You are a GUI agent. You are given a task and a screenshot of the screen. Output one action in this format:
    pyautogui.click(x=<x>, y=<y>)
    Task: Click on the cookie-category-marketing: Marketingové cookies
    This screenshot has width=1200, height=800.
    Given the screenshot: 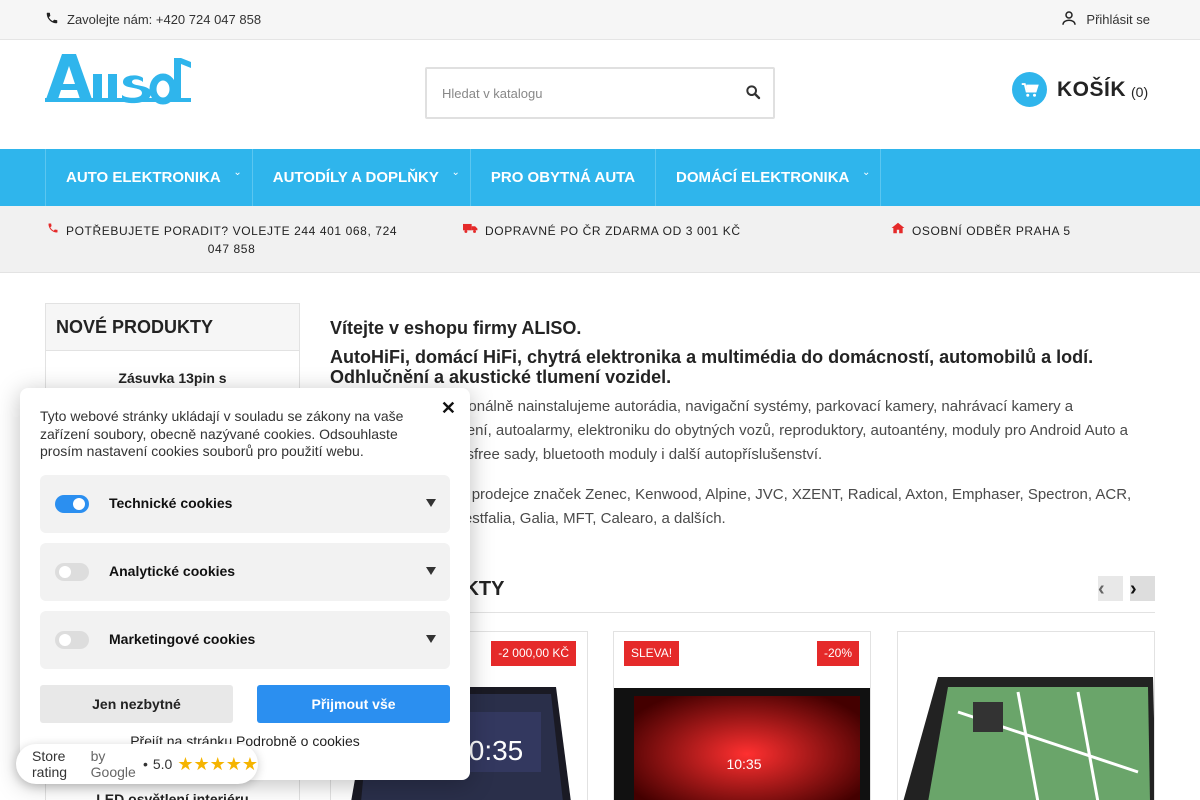 What is the action you would take?
    pyautogui.click(x=245, y=640)
    